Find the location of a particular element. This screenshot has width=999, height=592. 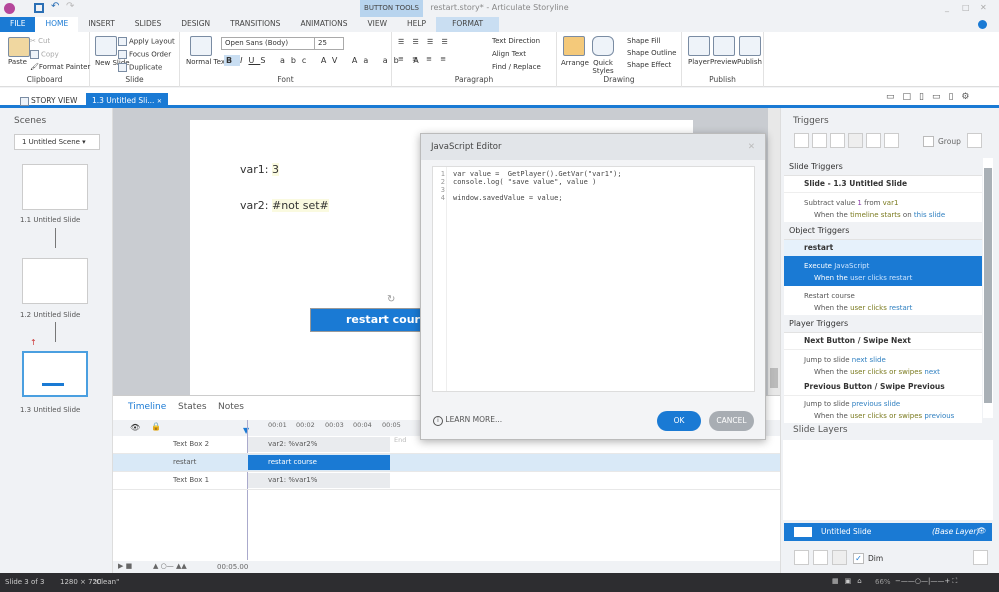

paste-button: Paste is located at coordinates (17, 62).